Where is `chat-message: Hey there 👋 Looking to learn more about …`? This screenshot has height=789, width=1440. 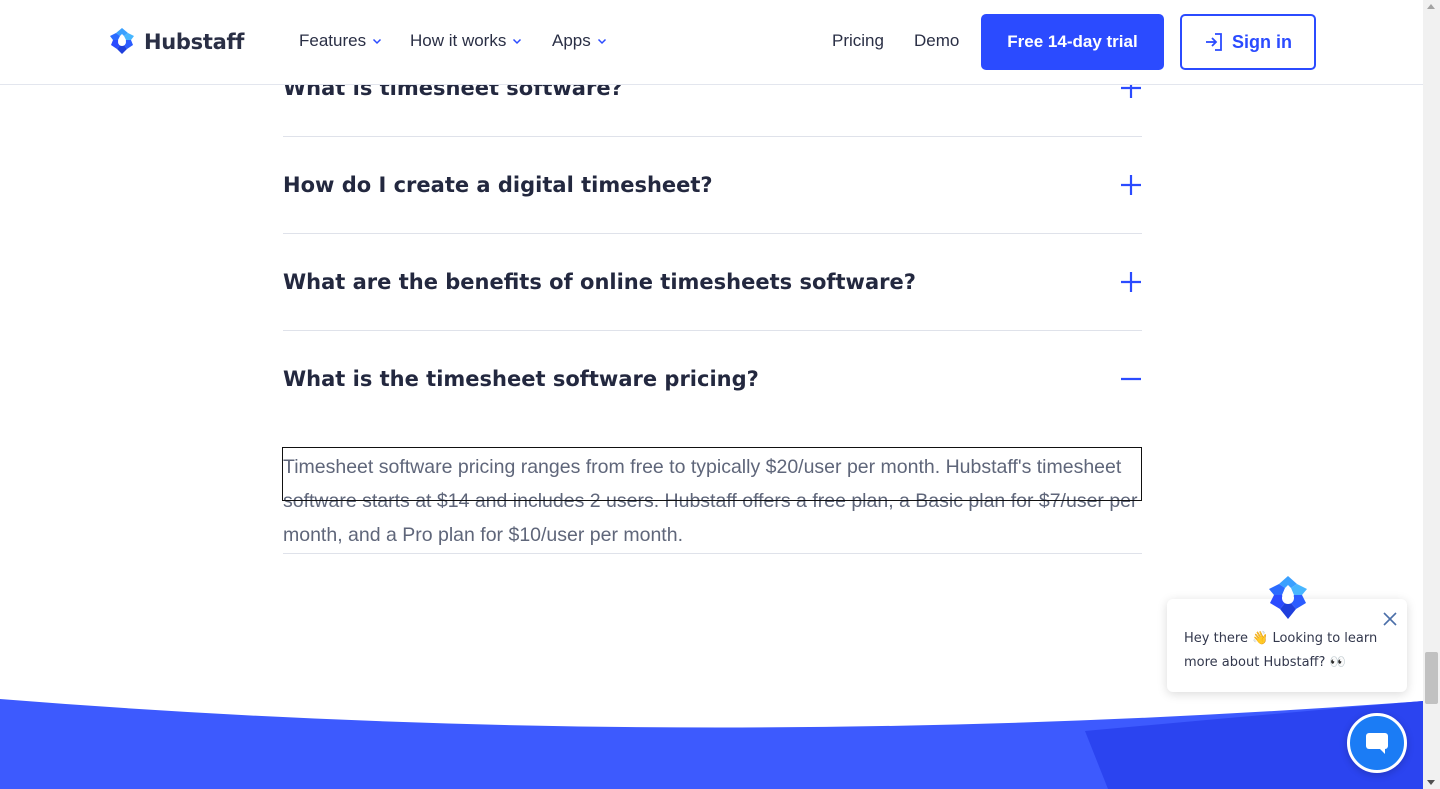
chat-message: Hey there 👋 Looking to learn more about … is located at coordinates (1281, 650).